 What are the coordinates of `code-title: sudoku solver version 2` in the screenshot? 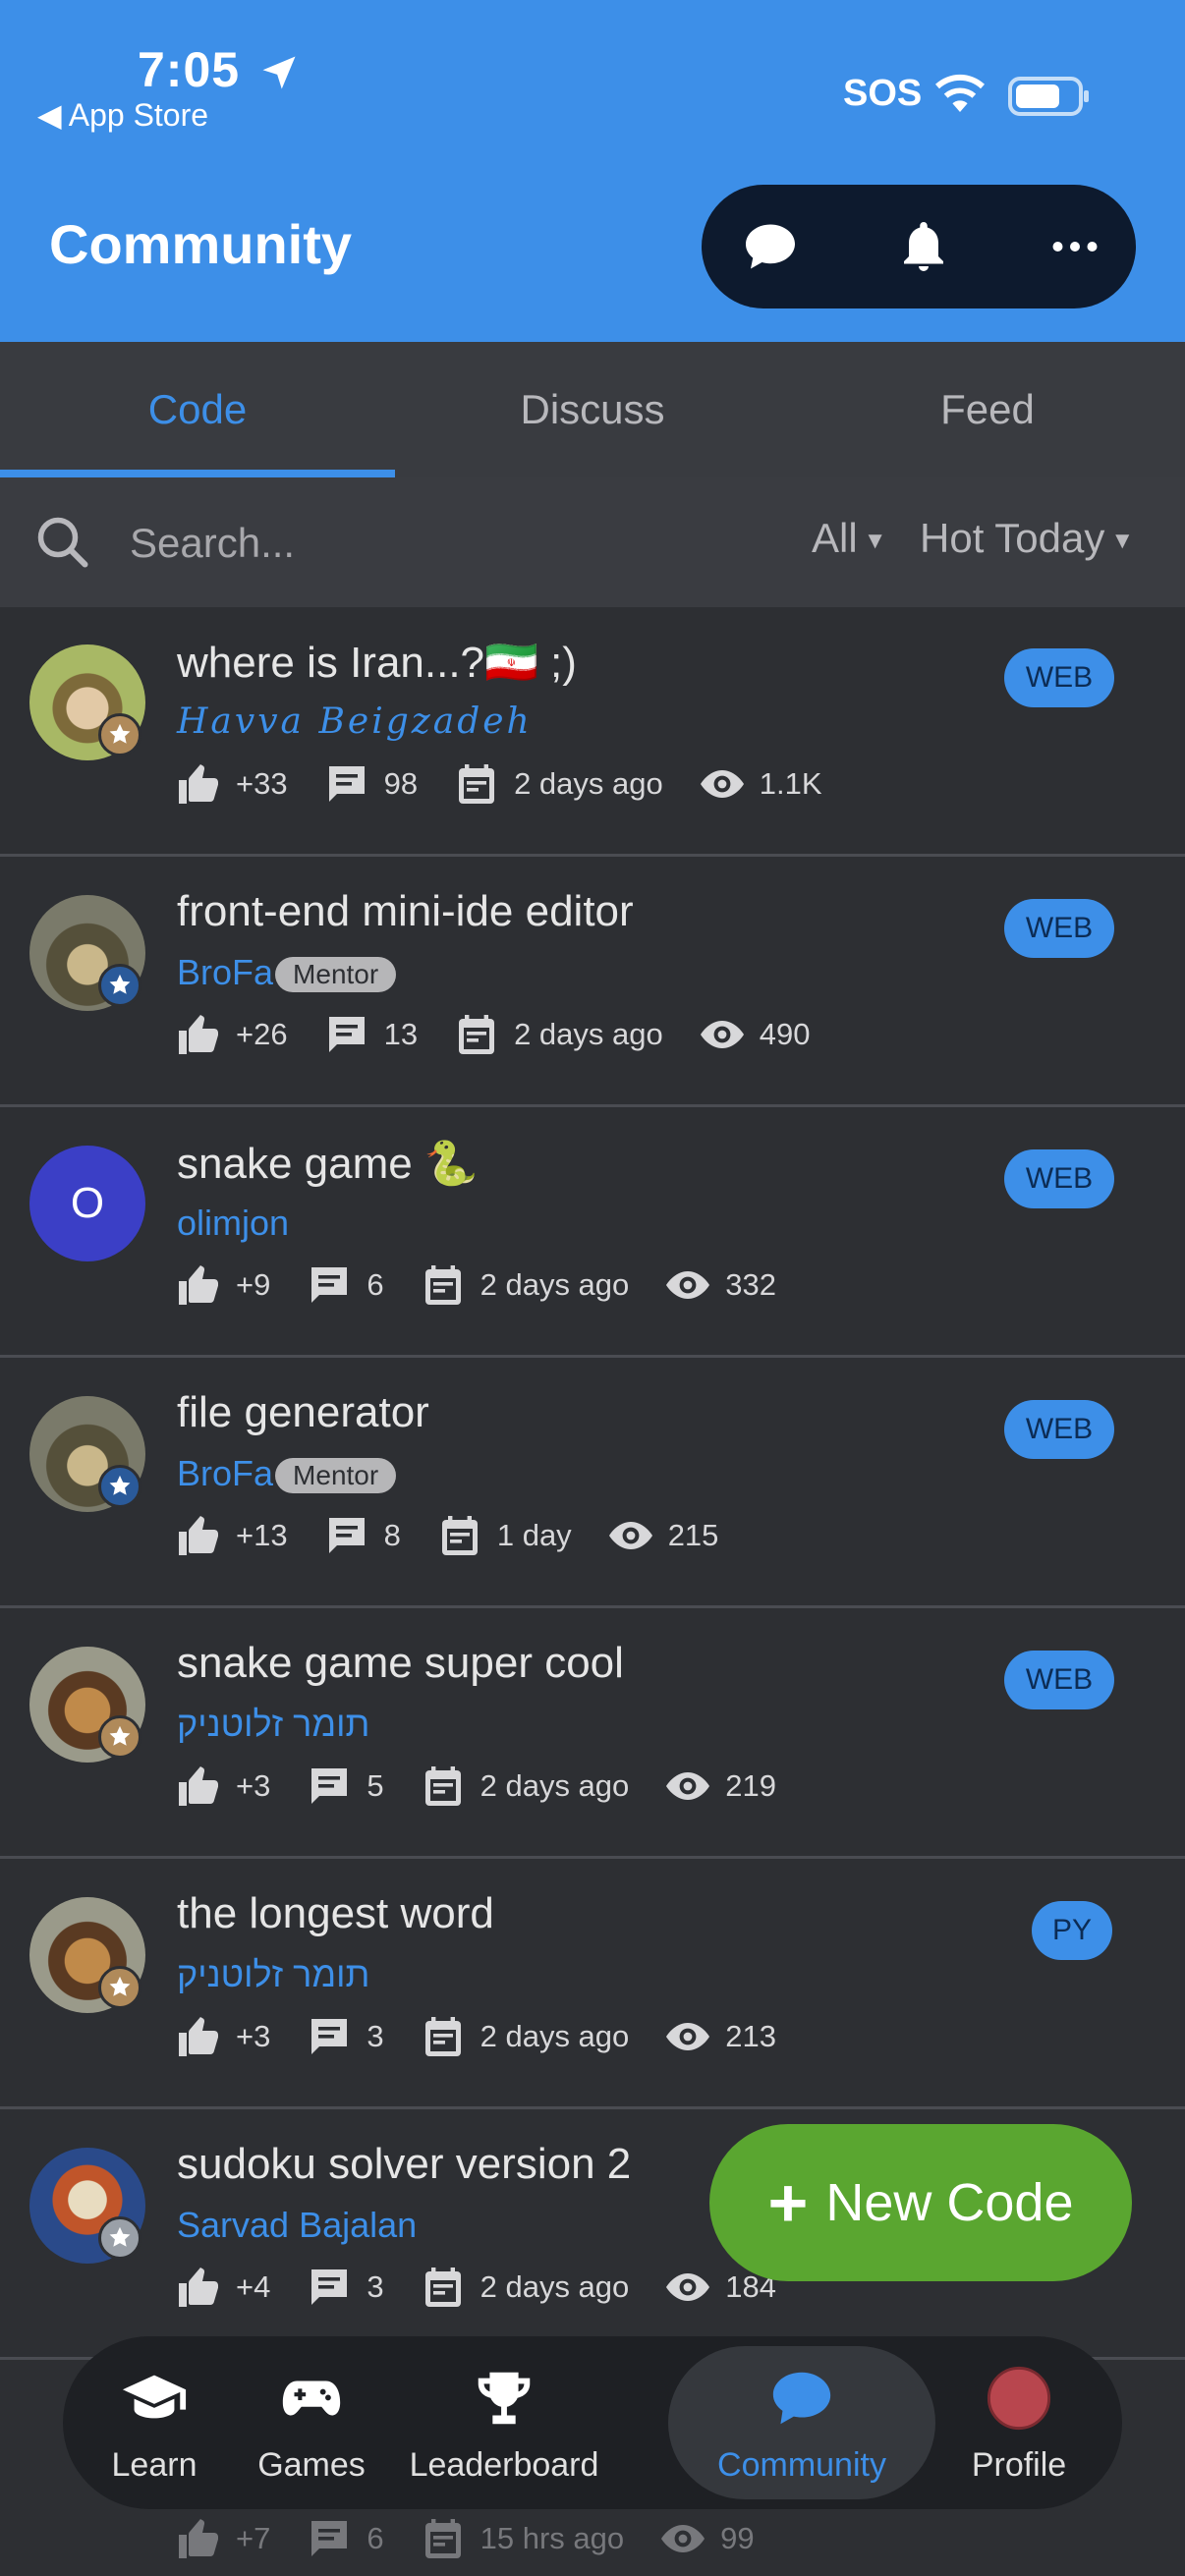 It's located at (404, 2164).